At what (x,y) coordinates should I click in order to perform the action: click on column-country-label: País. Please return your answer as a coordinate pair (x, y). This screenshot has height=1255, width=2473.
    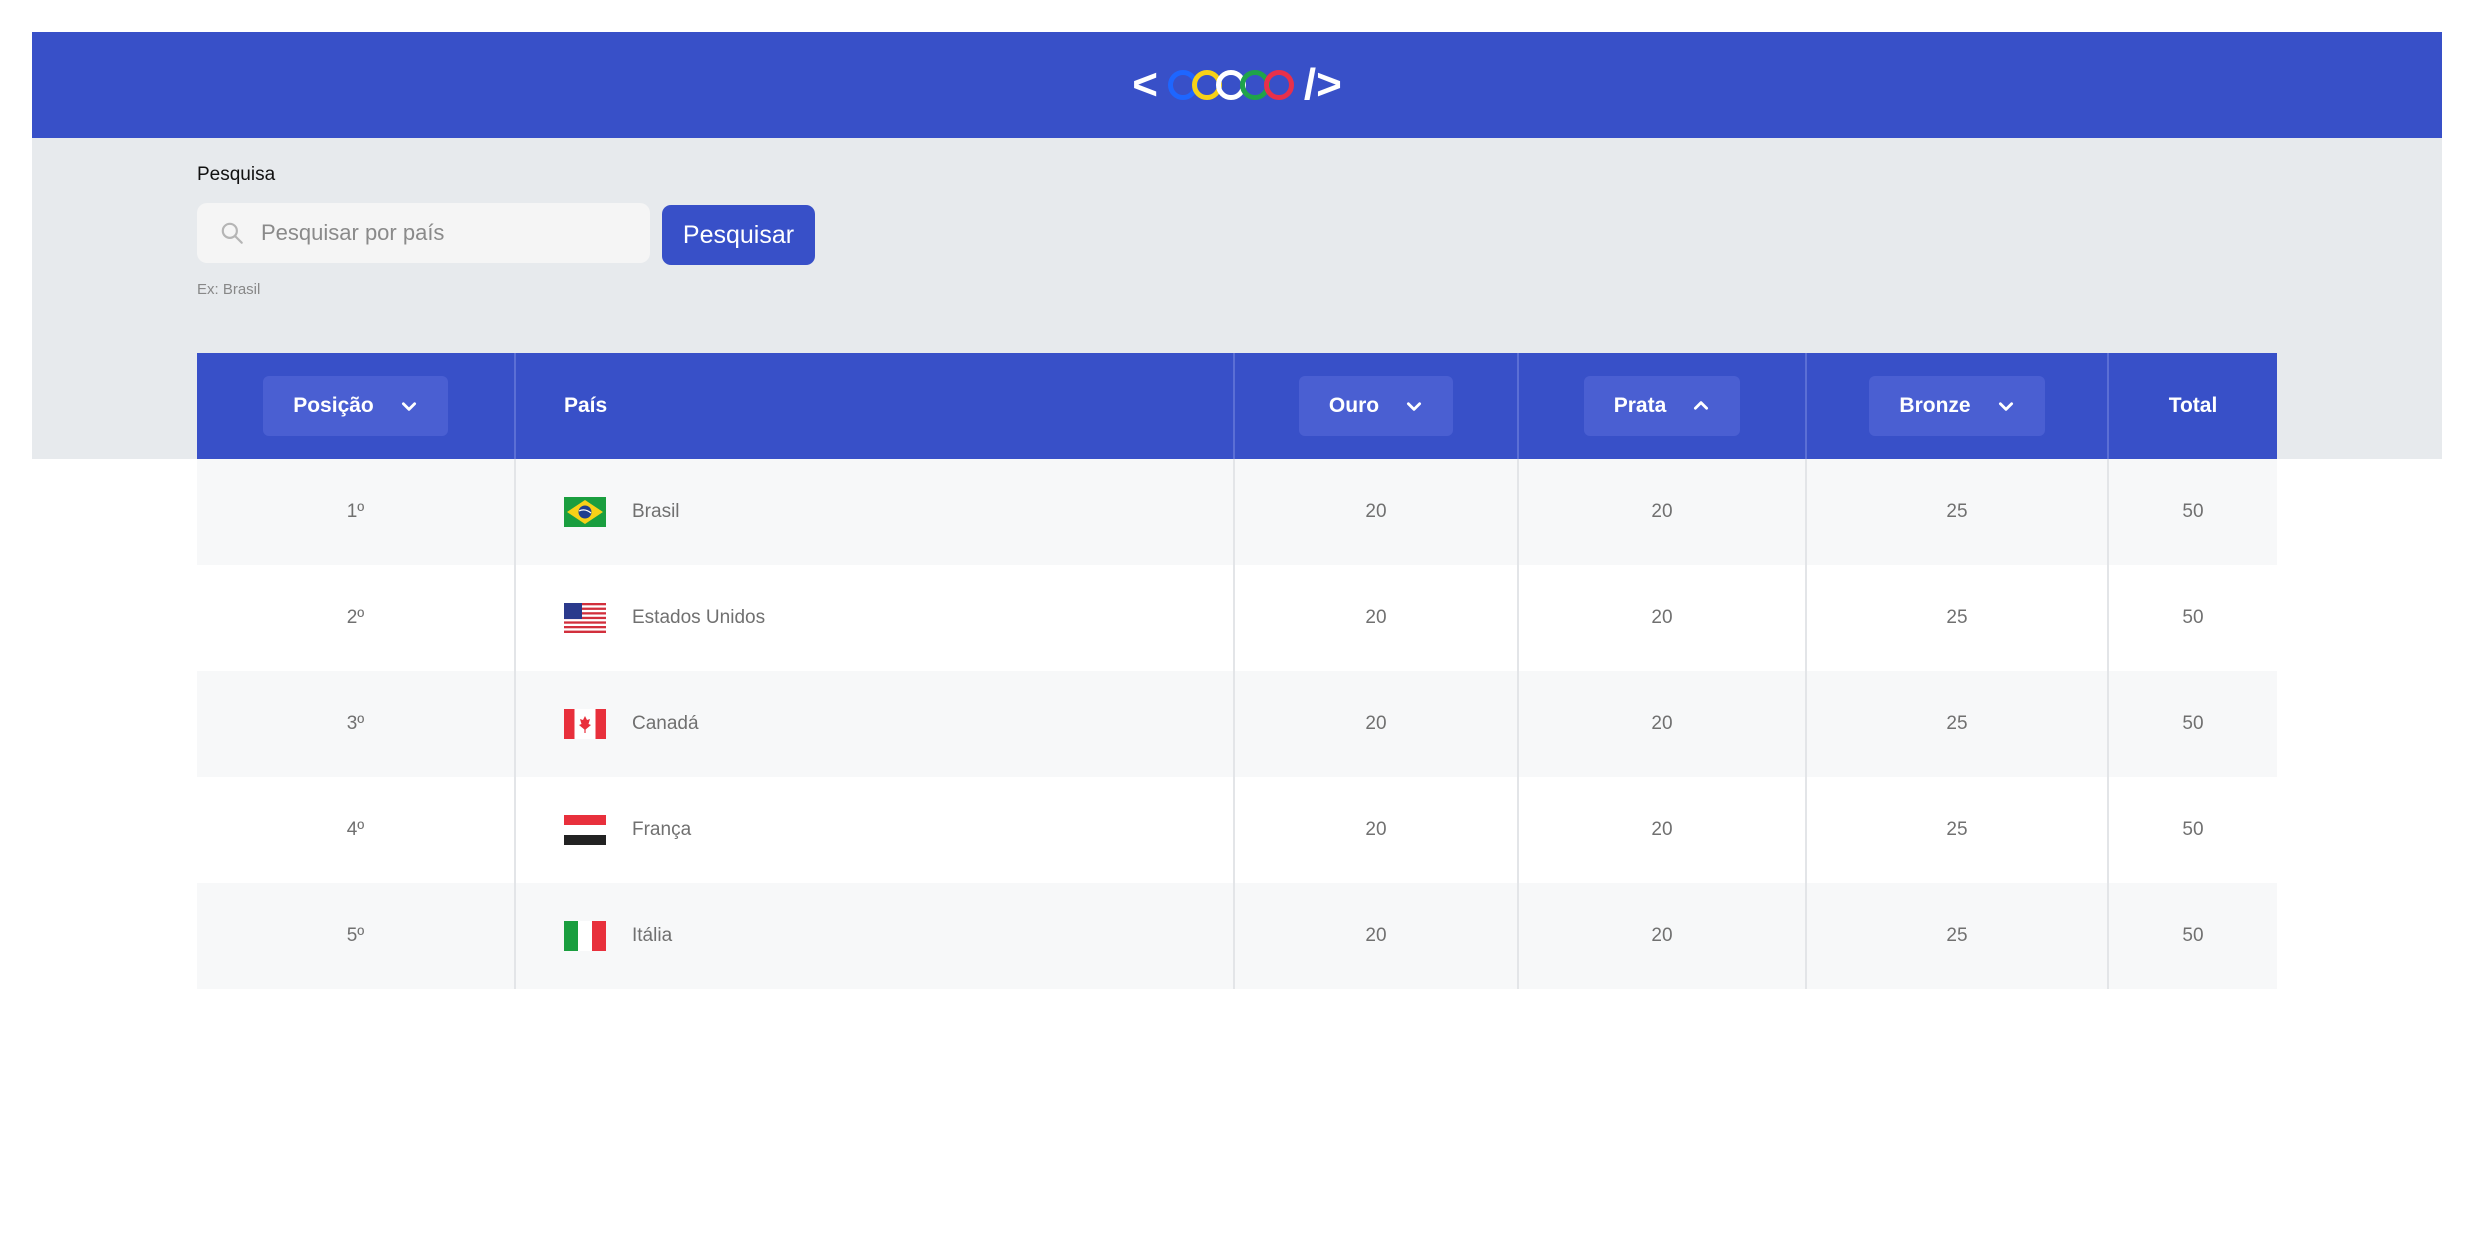
    Looking at the image, I should click on (586, 405).